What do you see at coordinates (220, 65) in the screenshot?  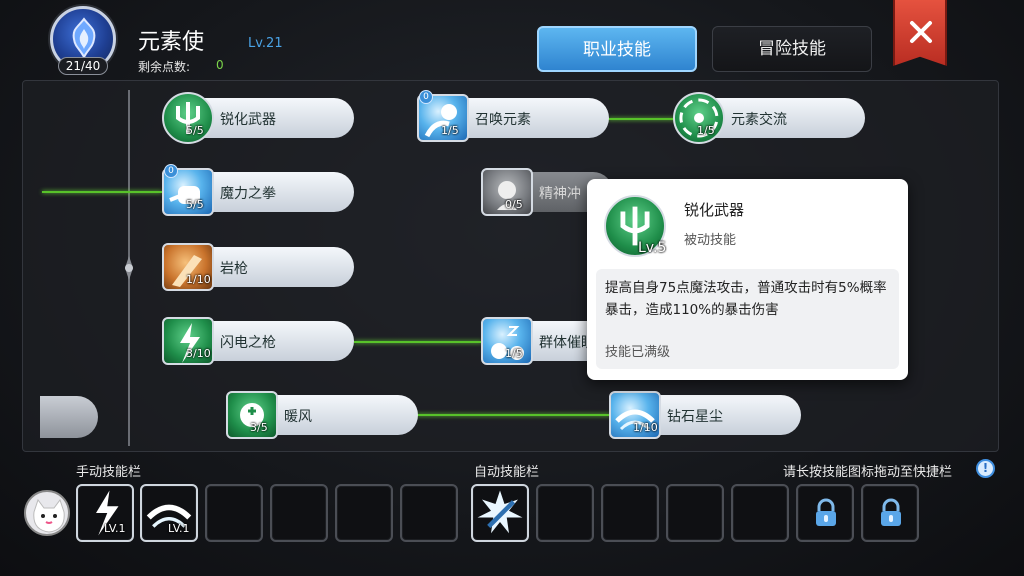 I see `remaining-points-value: 0` at bounding box center [220, 65].